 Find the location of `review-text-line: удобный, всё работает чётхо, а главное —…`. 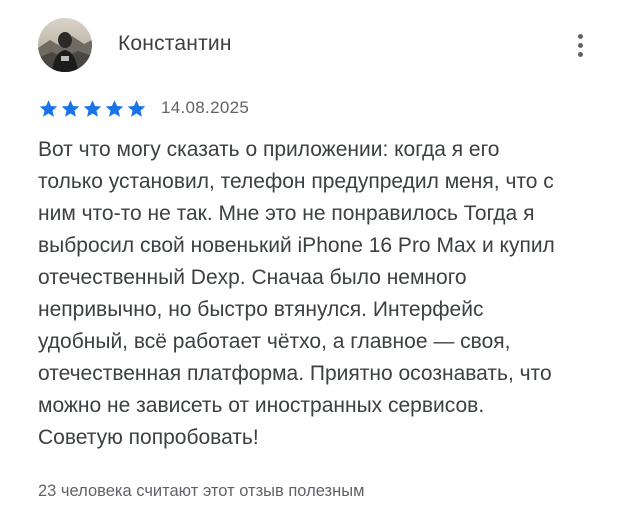

review-text-line: удобный, всё работает чётхо, а главное —… is located at coordinates (274, 341).